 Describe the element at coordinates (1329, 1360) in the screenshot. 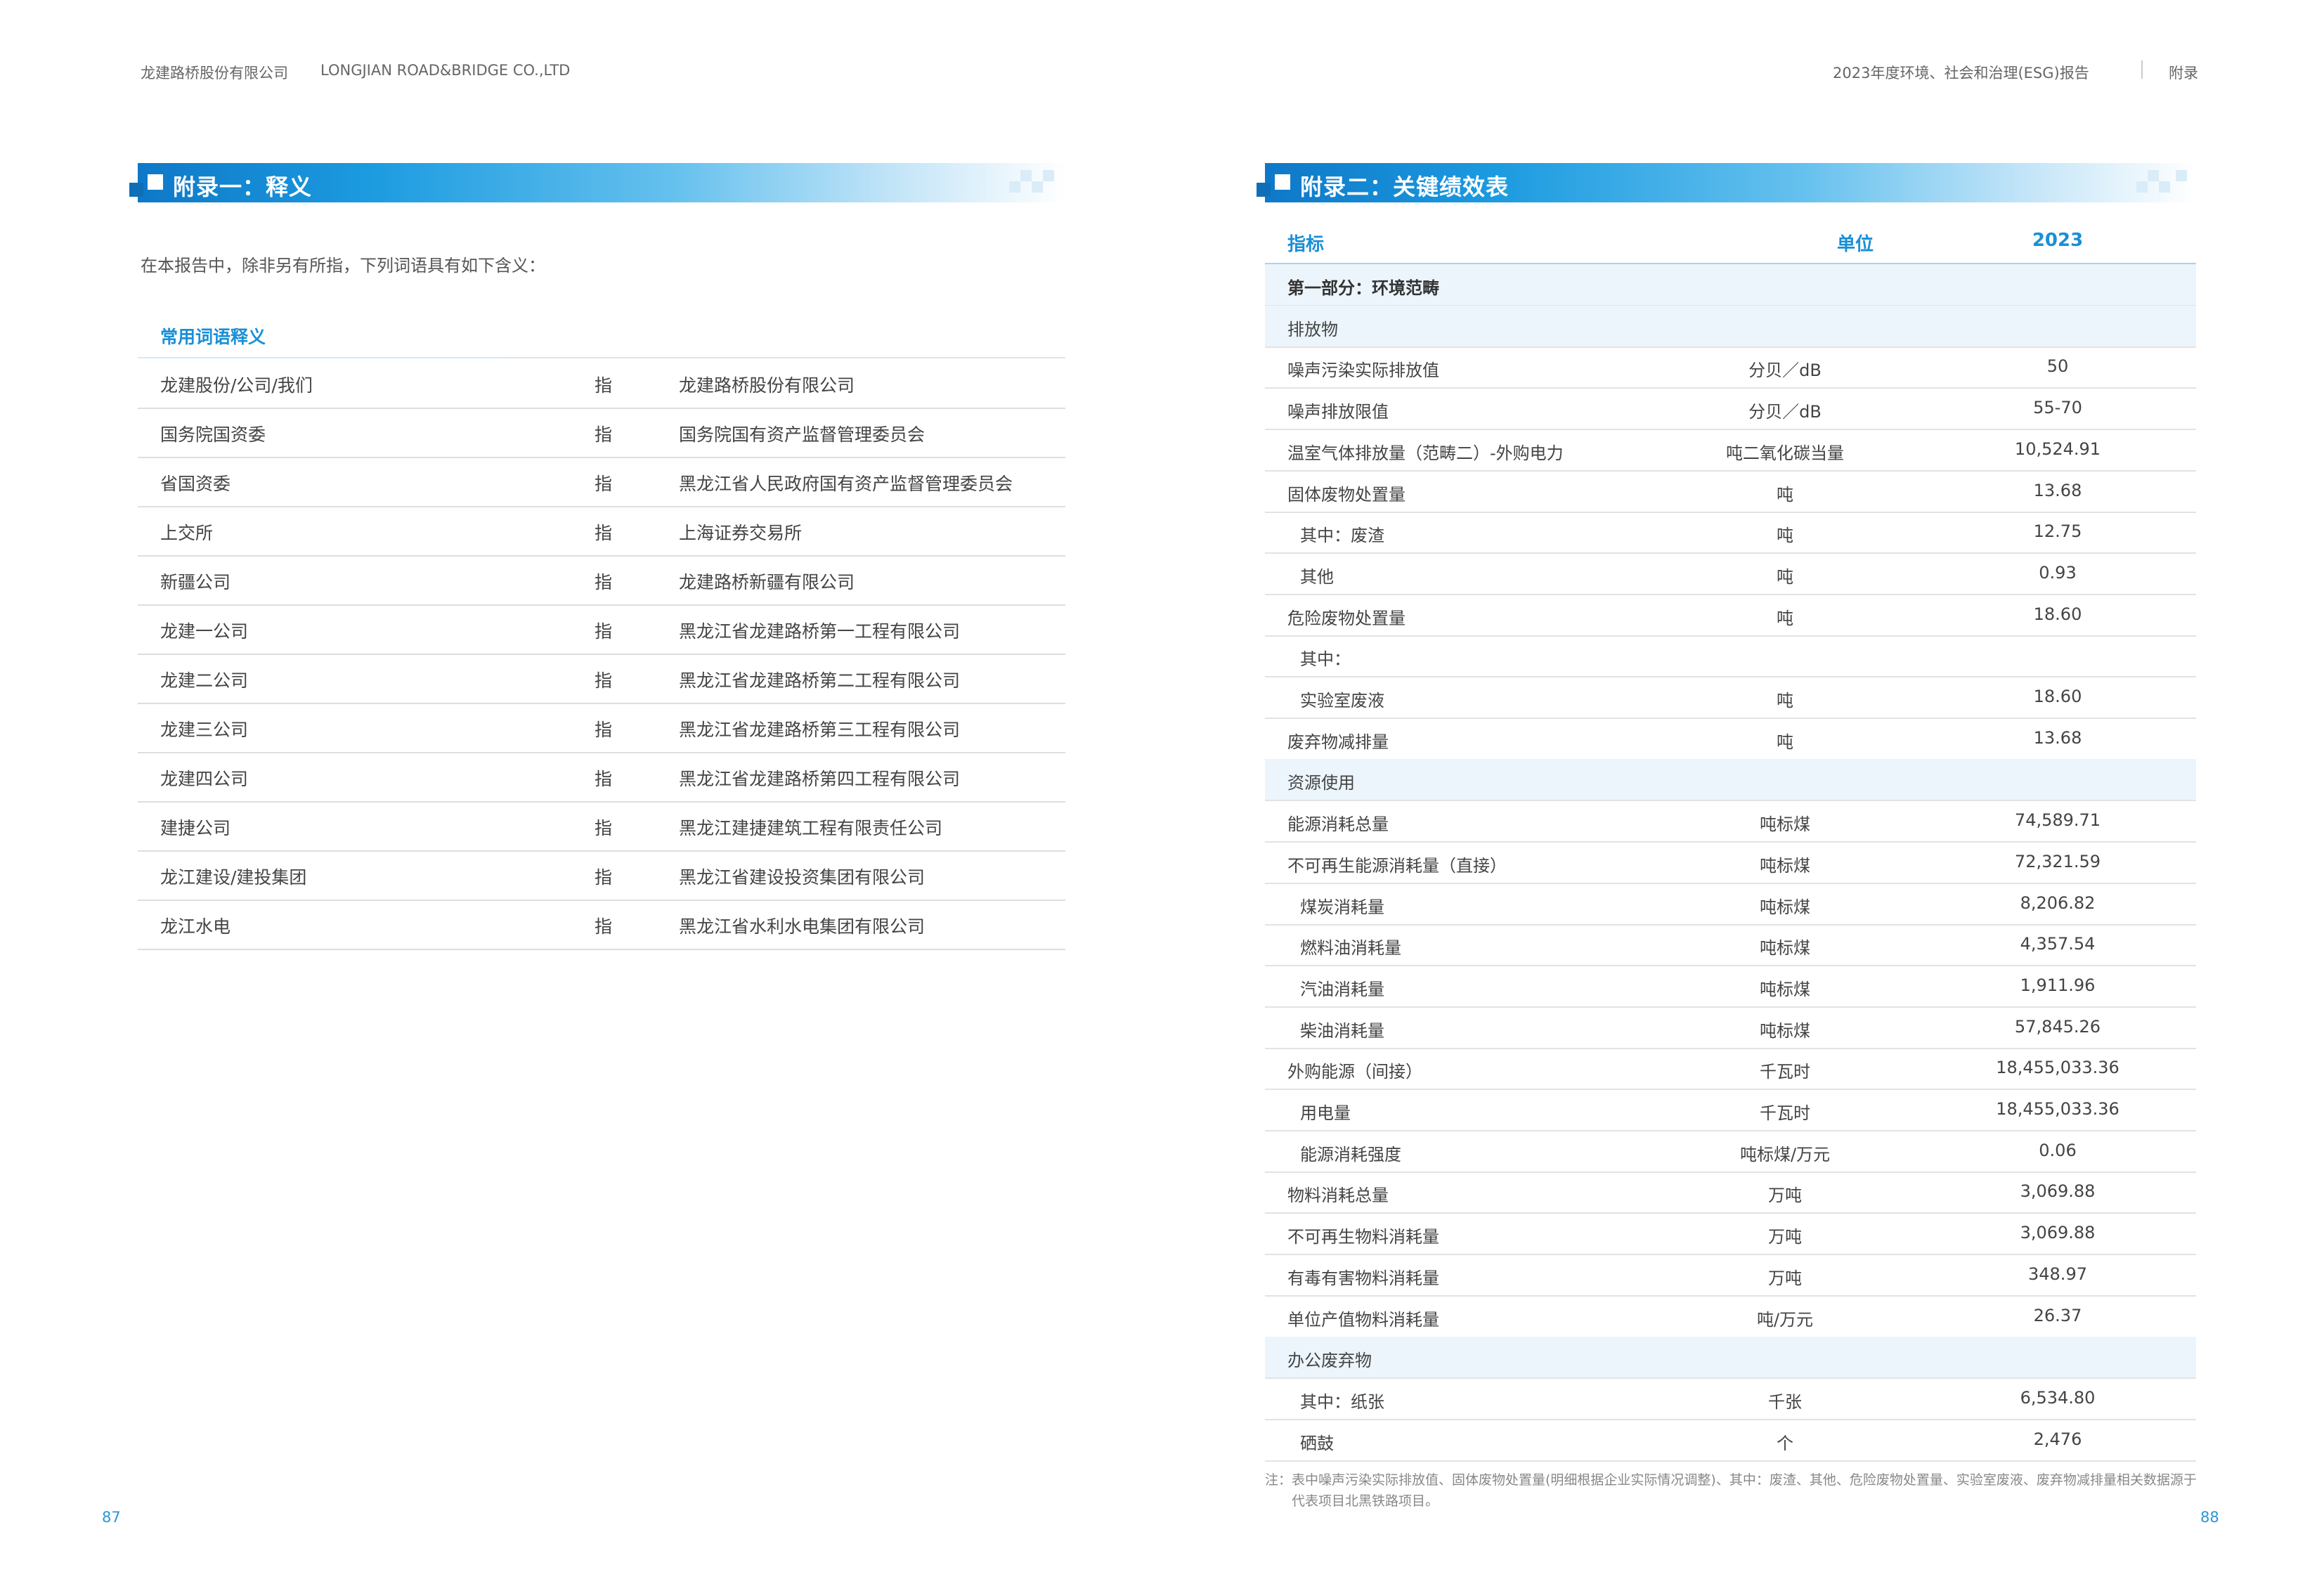

I see `kpi-indicator: 办公废弃物` at that location.